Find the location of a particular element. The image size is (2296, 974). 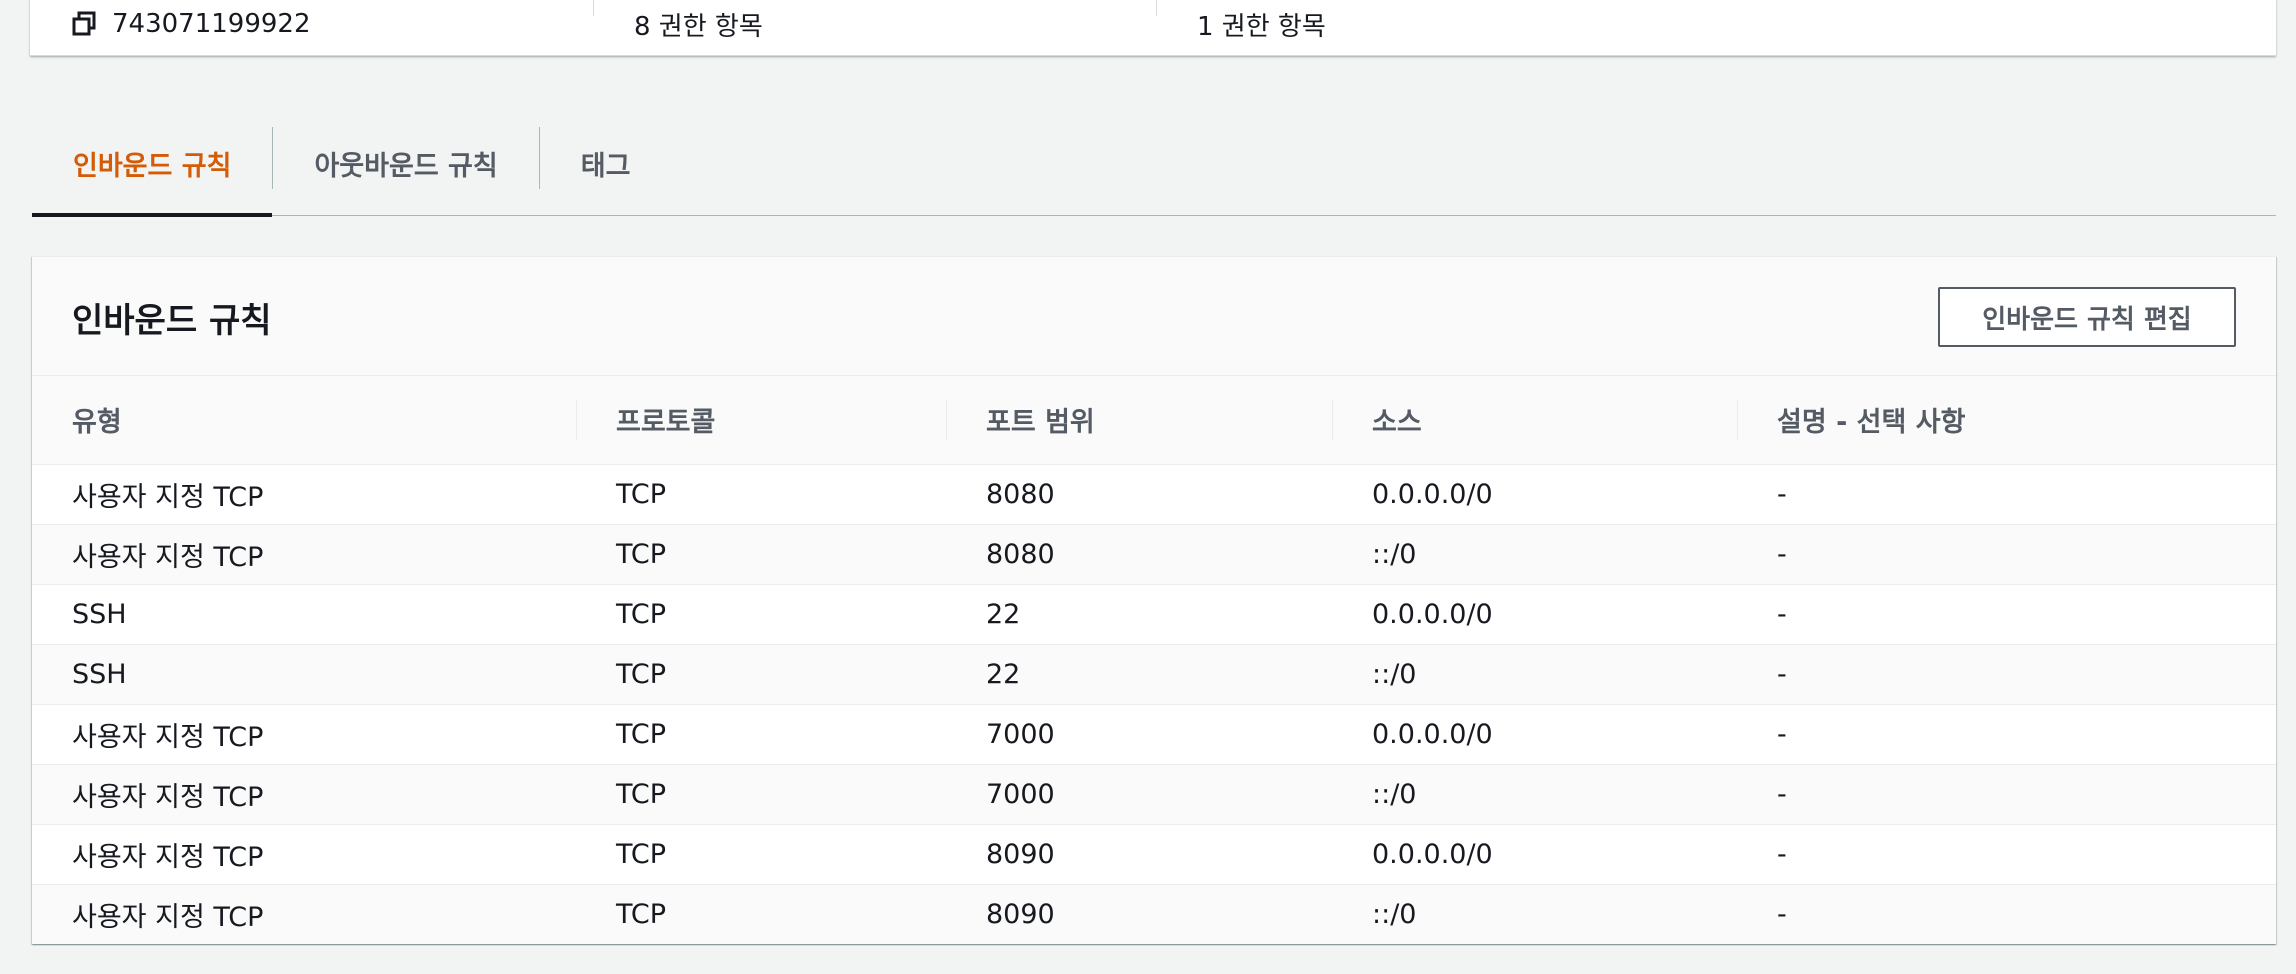

outbound-count-cell: 1 권한 항목 is located at coordinates (1437, 21).